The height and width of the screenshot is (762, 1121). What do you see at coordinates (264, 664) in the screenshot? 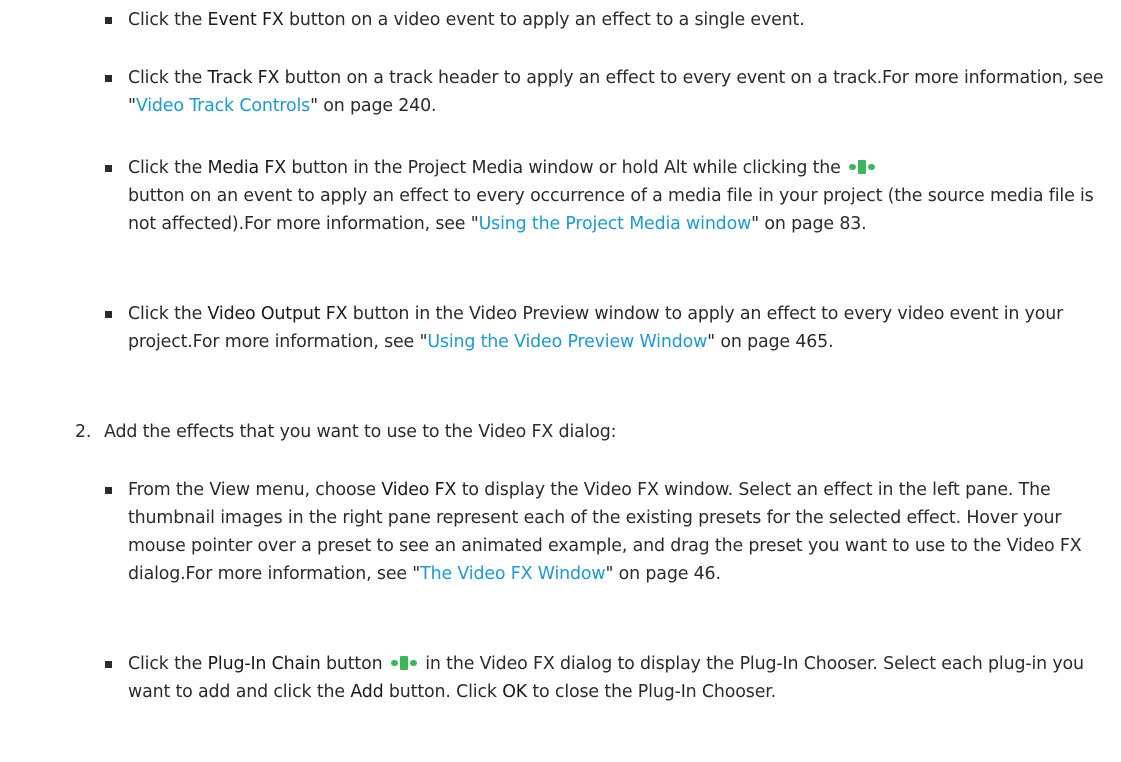
I see `ui-term: Plug-In Chain` at bounding box center [264, 664].